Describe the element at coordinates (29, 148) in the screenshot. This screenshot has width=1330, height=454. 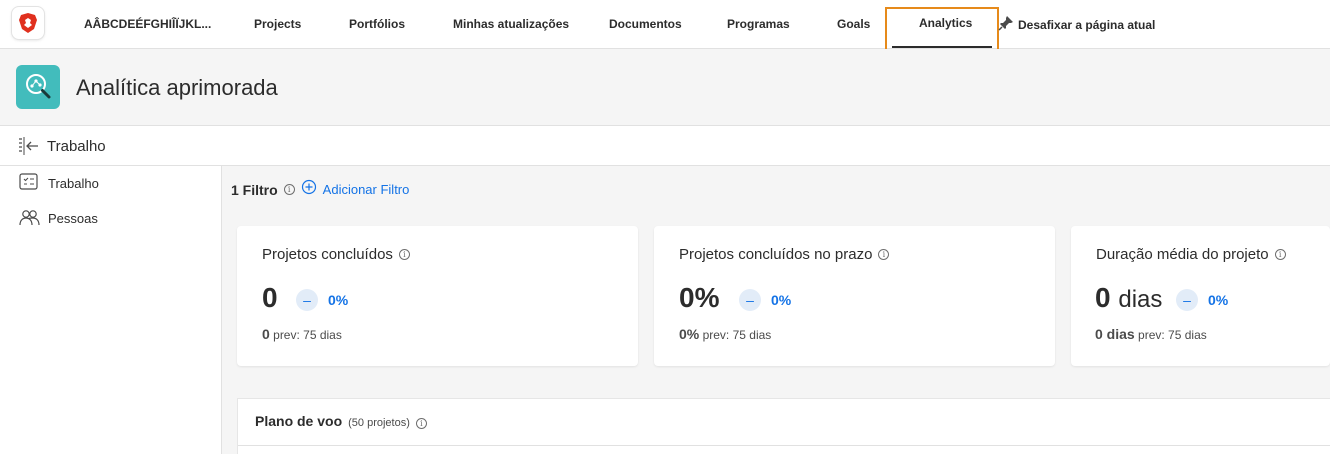
I see `collapse-sidebar-icon` at that location.